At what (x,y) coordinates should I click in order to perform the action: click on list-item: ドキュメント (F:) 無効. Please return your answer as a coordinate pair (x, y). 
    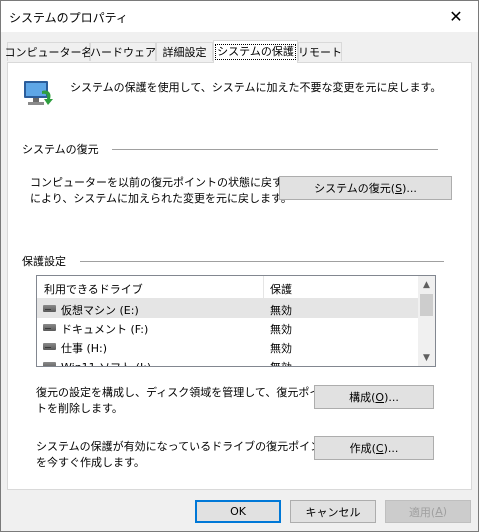
    Looking at the image, I should click on (228, 327).